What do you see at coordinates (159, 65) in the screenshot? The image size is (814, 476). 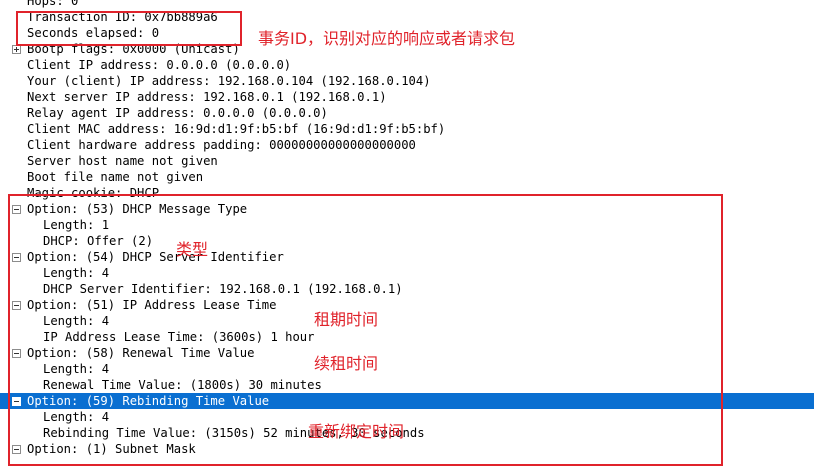 I see `tree-row-label: Client IP address: 0.0.0.0 (0.0.0.0)` at bounding box center [159, 65].